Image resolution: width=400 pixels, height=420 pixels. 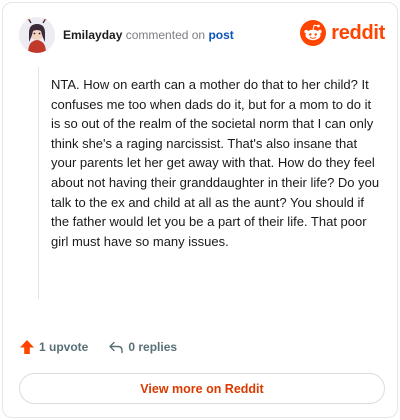 I want to click on username: Emilayday, so click(x=92, y=35).